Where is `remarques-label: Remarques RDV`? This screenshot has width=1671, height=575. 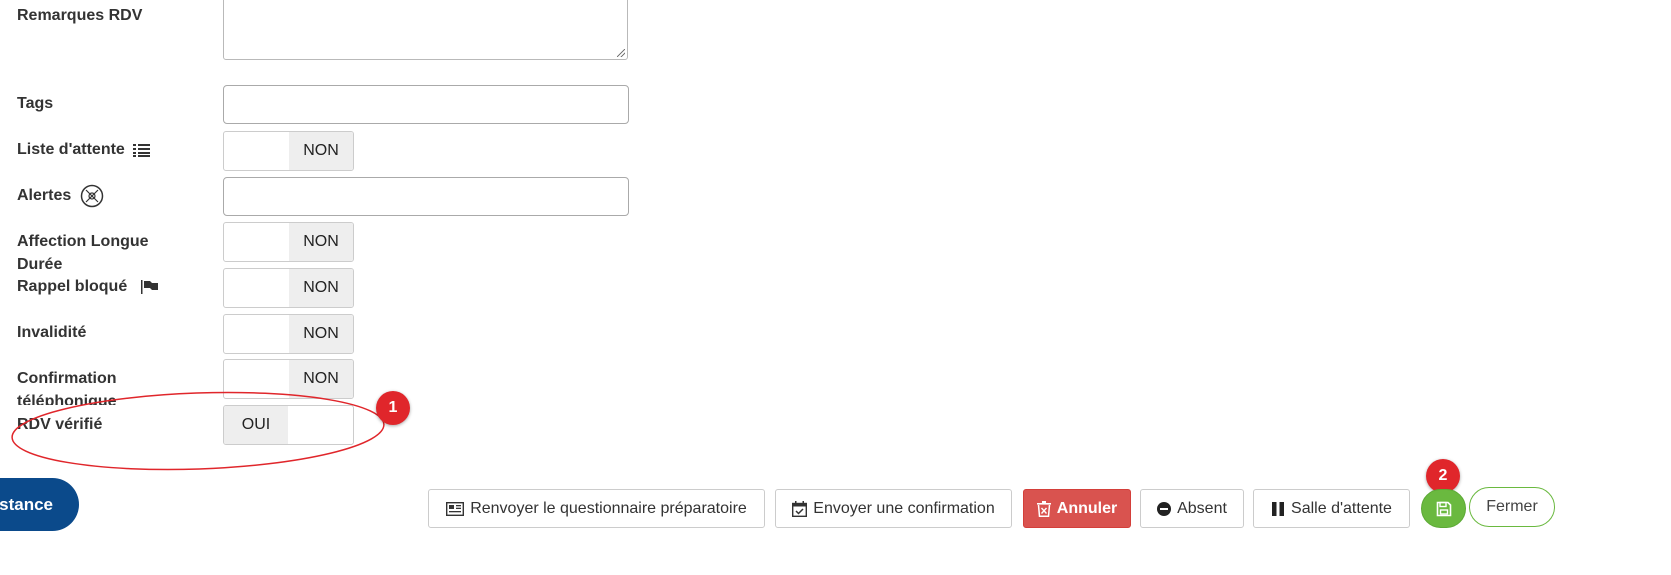 remarques-label: Remarques RDV is located at coordinates (80, 15).